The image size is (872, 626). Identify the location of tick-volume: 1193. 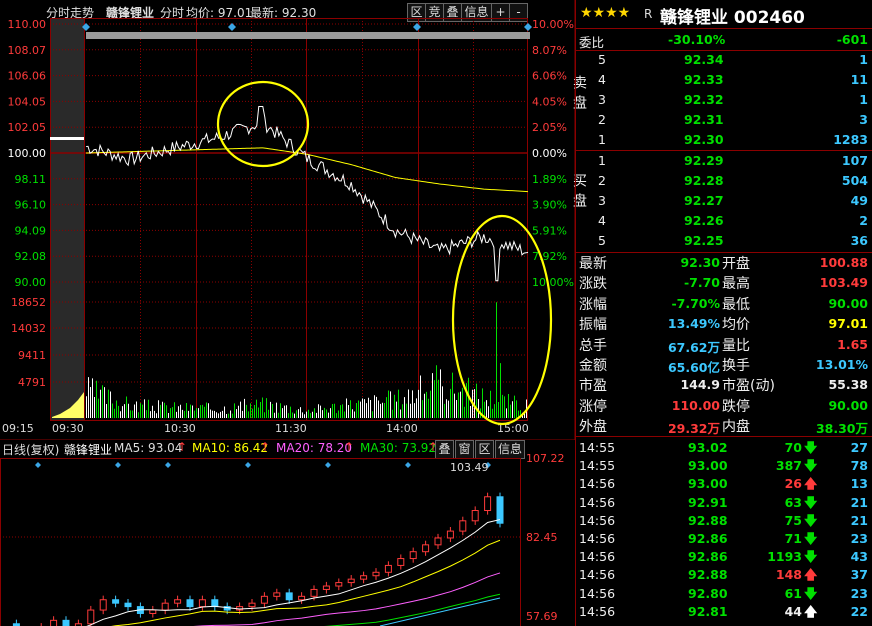
(784, 557).